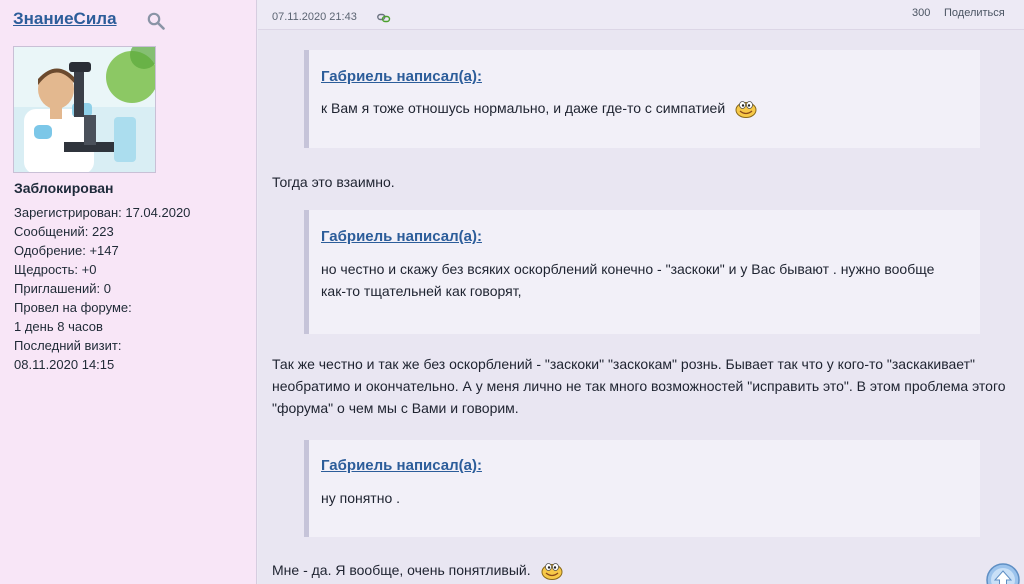  Describe the element at coordinates (974, 13) in the screenshot. I see `share-link: Поделиться` at that location.